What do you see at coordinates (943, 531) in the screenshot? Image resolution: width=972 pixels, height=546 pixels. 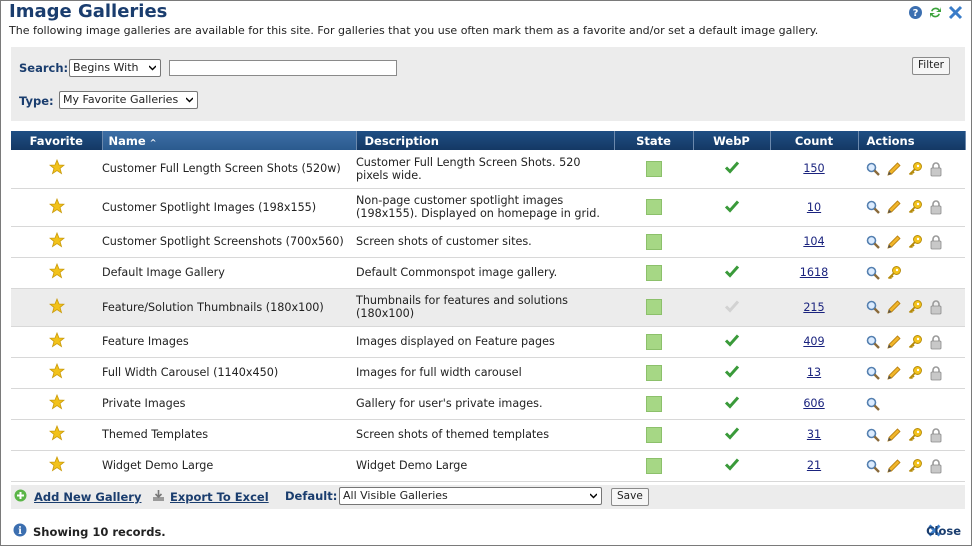 I see `close-link: Close` at bounding box center [943, 531].